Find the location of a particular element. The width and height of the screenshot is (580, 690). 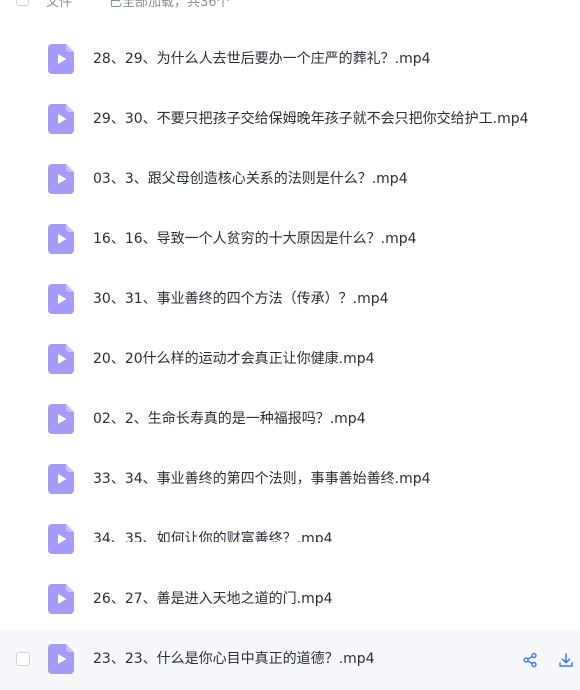

file-name: 23、23、什么是你心目中真正的道德？.mp4 is located at coordinates (234, 659).